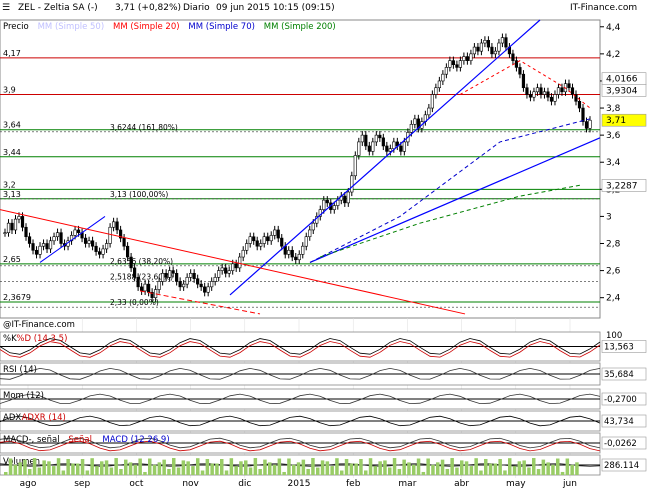 Image resolution: width=650 pixels, height=490 pixels. What do you see at coordinates (613, 55) in the screenshot?
I see `y-tick-label: 4,2` at bounding box center [613, 55].